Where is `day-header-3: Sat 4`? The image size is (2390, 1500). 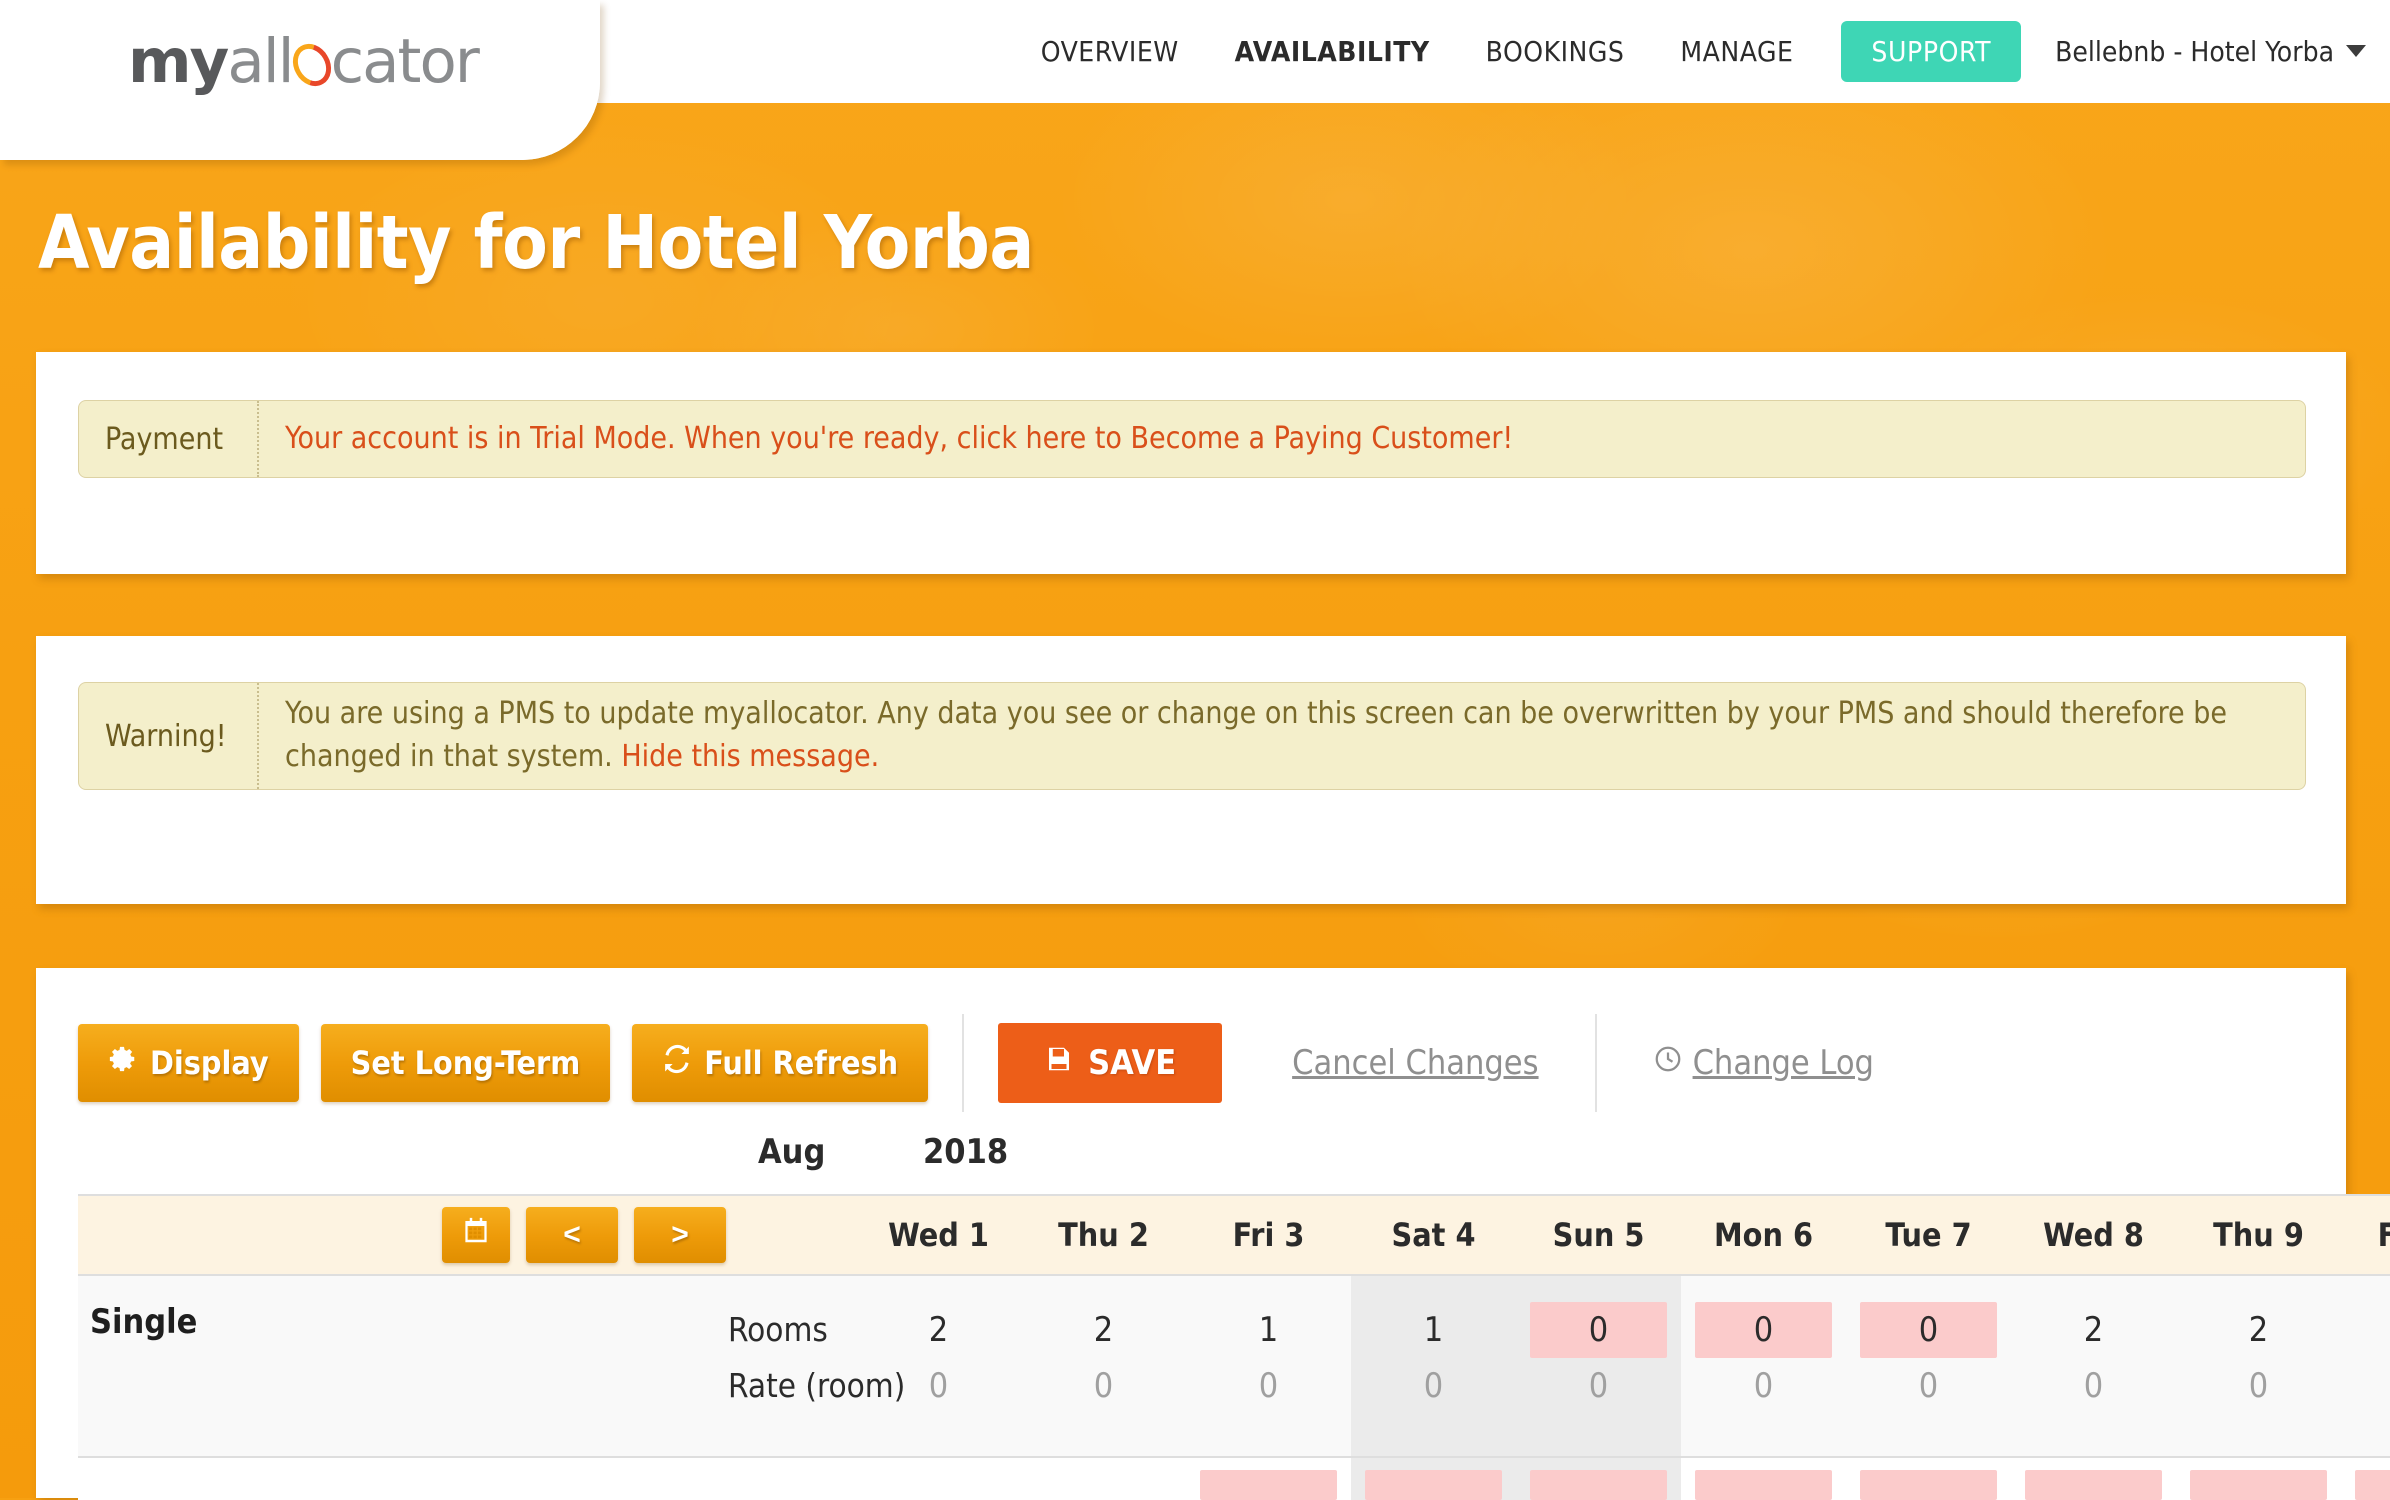 day-header-3: Sat 4 is located at coordinates (1433, 1235).